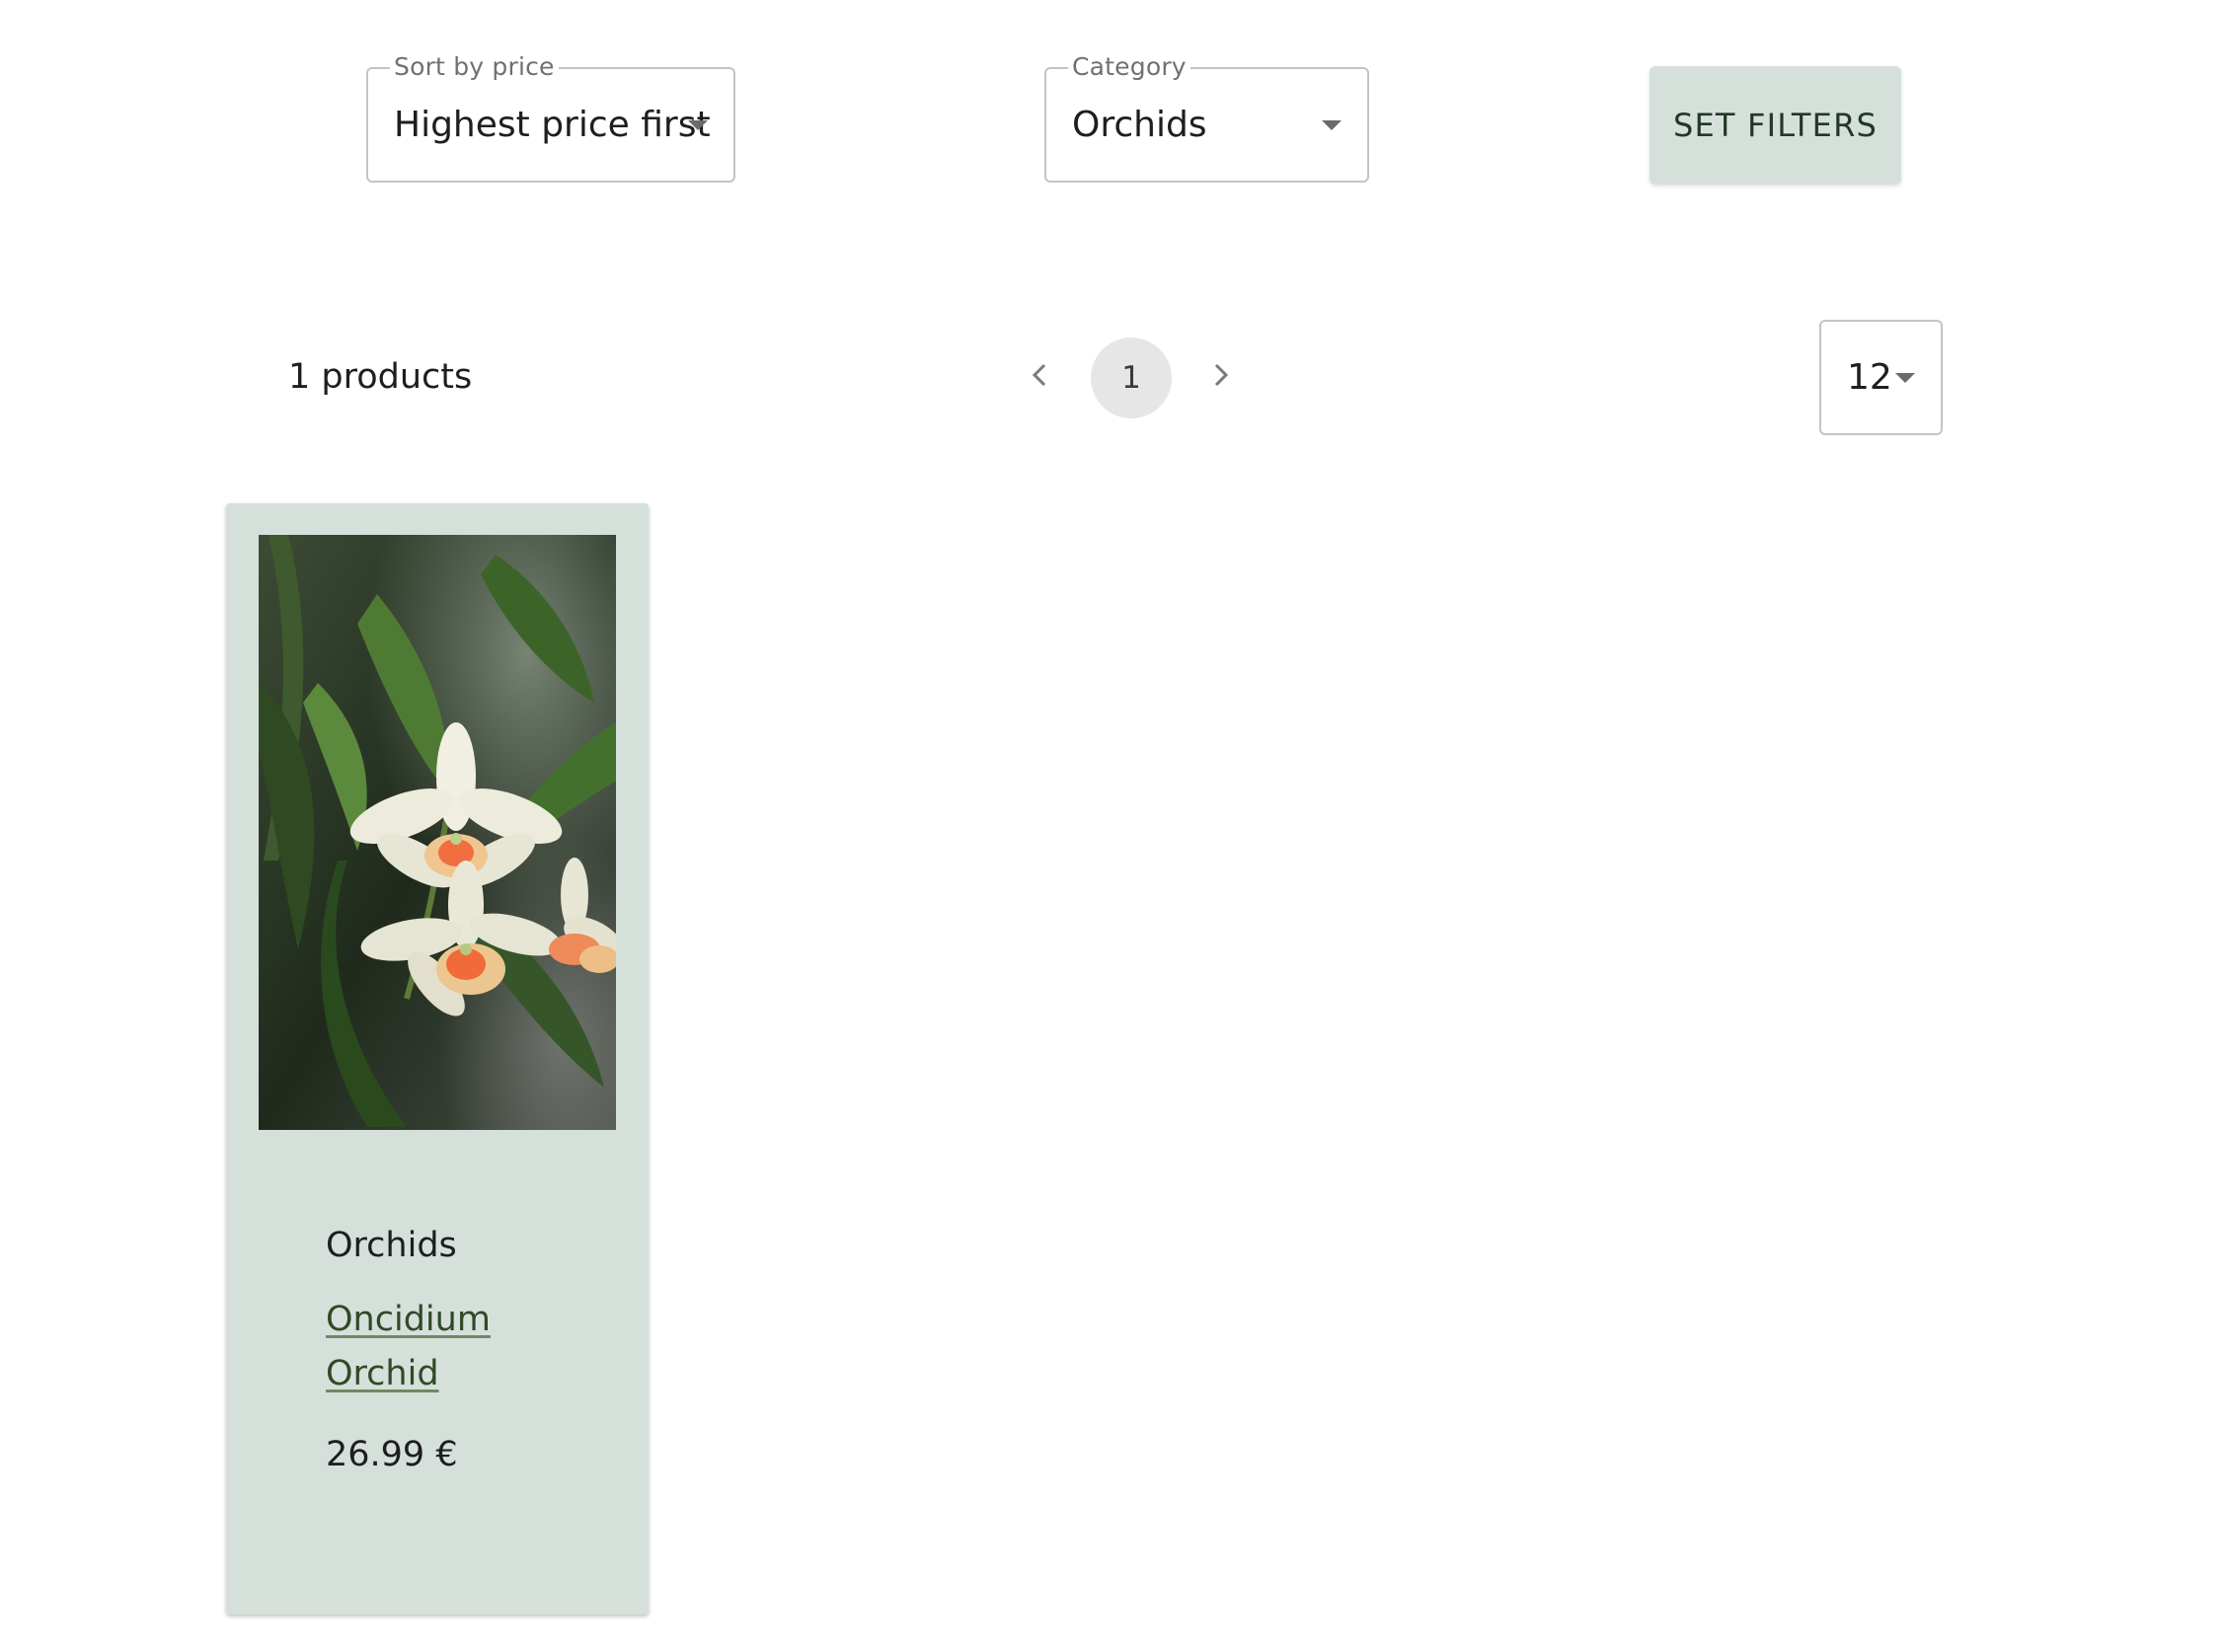 Image resolution: width=2227 pixels, height=1652 pixels. I want to click on set-filters-button: SET FILTERS, so click(1775, 125).